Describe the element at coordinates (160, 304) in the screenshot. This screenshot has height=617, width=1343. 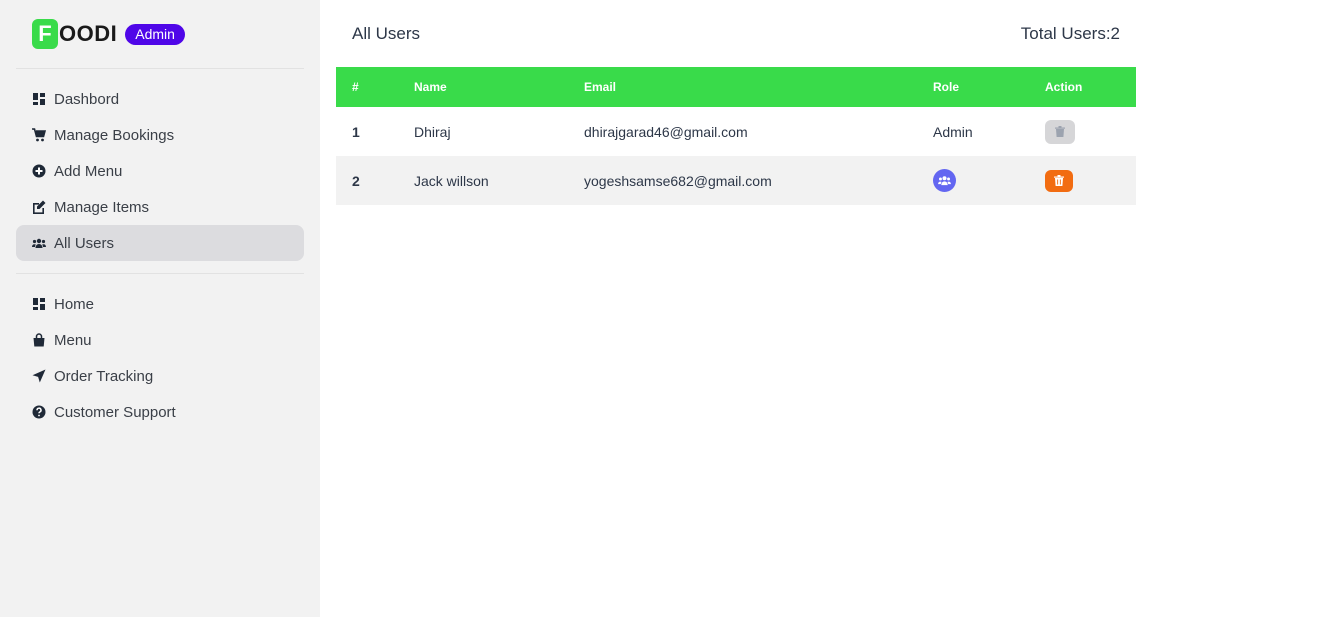
I see `sidebar-item-home: Home` at that location.